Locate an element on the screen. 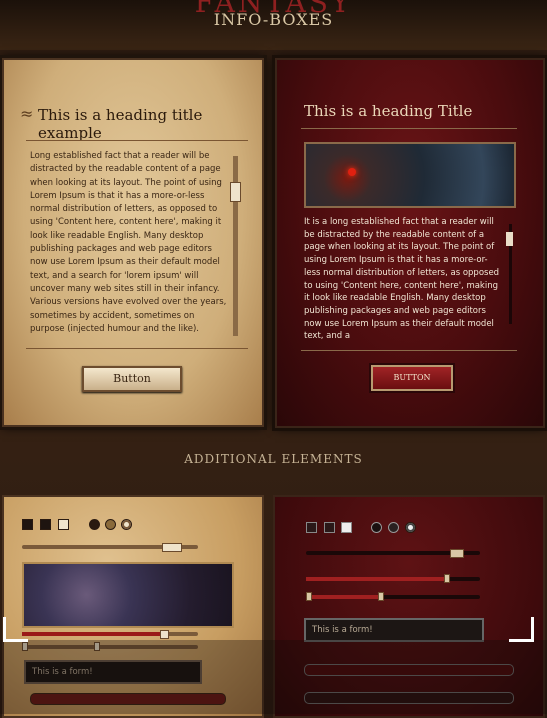  form-input: This is a form! is located at coordinates (394, 630).